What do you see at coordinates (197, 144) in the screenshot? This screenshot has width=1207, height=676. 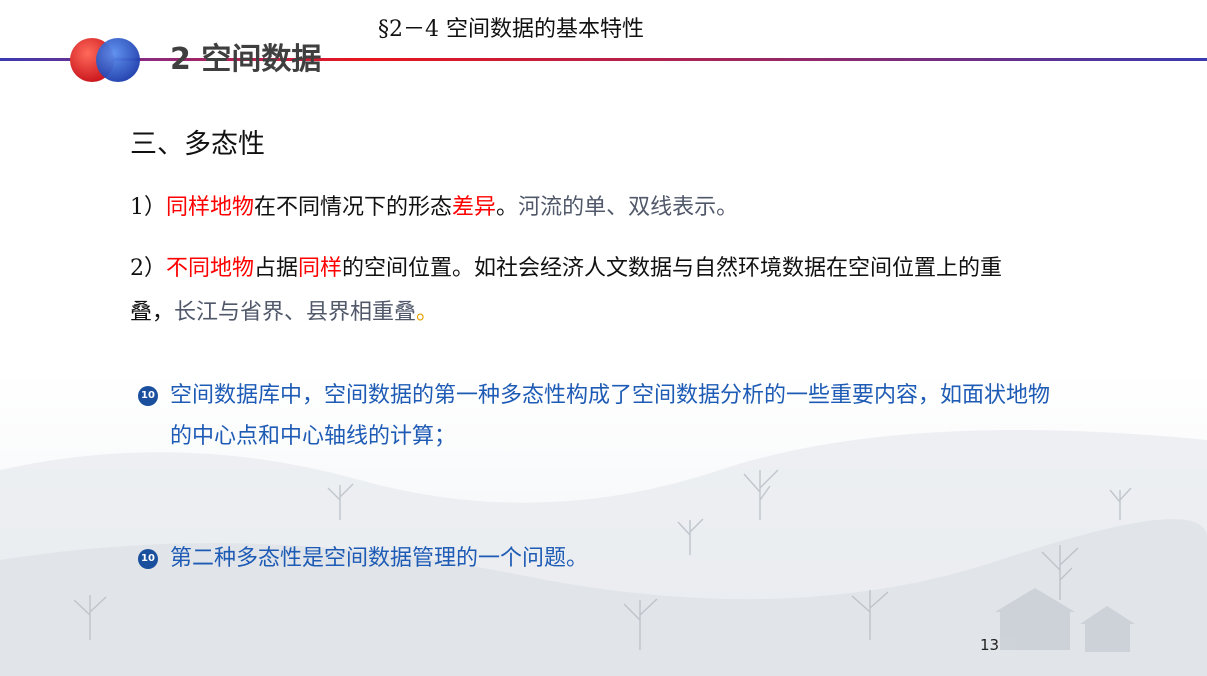 I see `slide-heading: 三、多态性` at bounding box center [197, 144].